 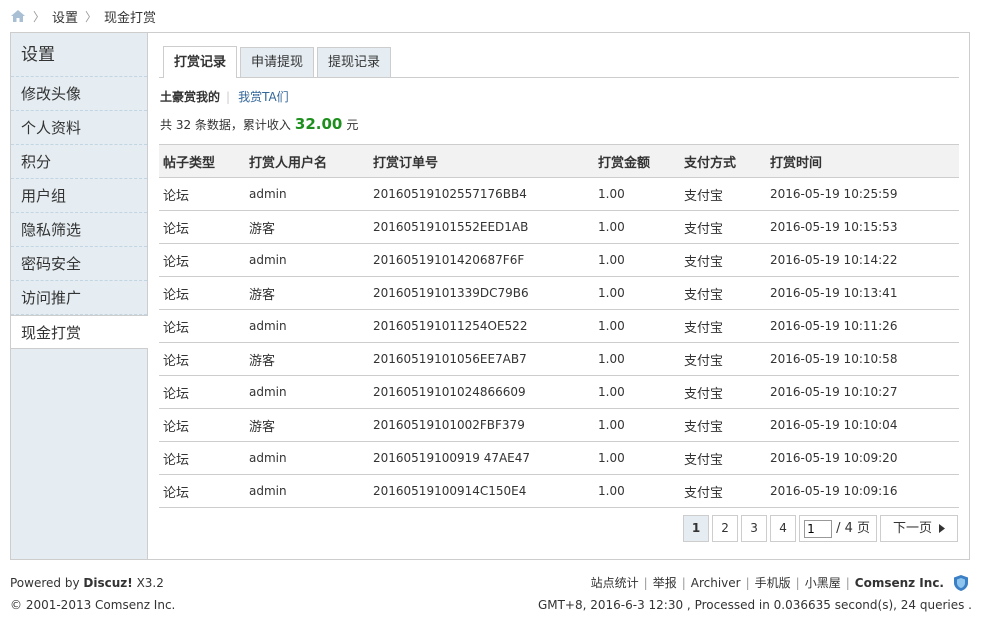 I want to click on next-page-button: 下一页, so click(x=918, y=528).